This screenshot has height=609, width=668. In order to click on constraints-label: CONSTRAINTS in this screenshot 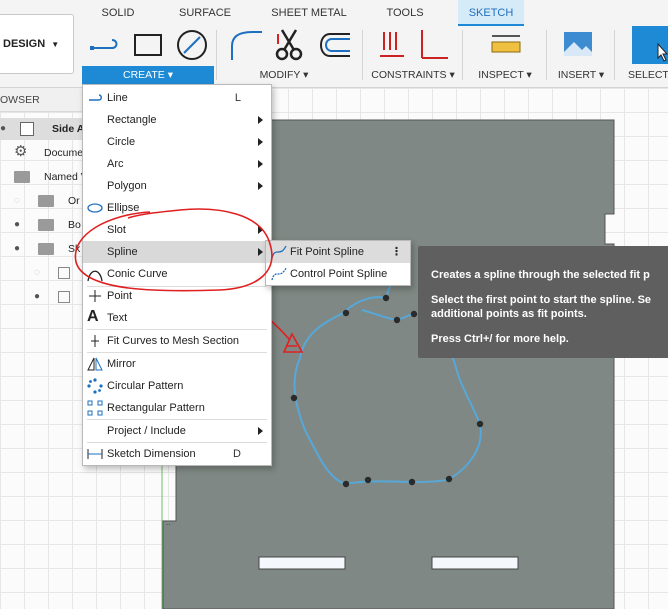, I will do `click(409, 75)`.